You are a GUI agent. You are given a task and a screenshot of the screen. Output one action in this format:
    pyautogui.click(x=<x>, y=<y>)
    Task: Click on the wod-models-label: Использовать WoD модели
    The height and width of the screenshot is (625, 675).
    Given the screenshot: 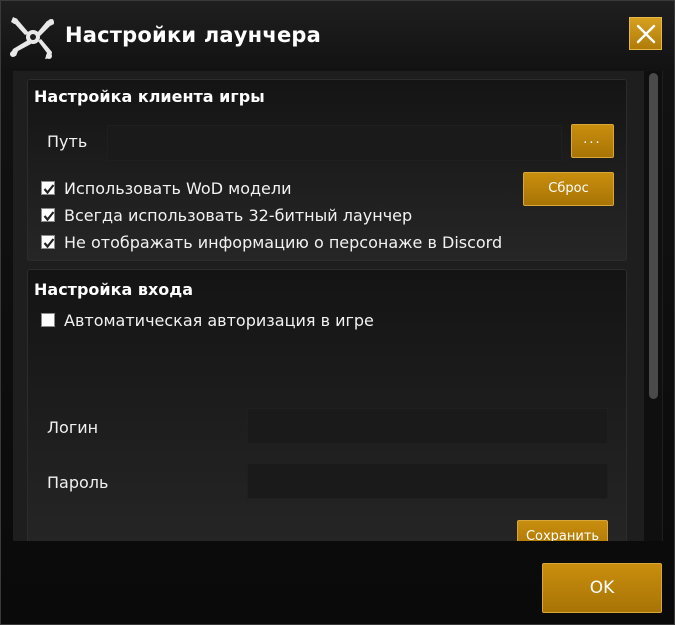 What is the action you would take?
    pyautogui.click(x=178, y=188)
    